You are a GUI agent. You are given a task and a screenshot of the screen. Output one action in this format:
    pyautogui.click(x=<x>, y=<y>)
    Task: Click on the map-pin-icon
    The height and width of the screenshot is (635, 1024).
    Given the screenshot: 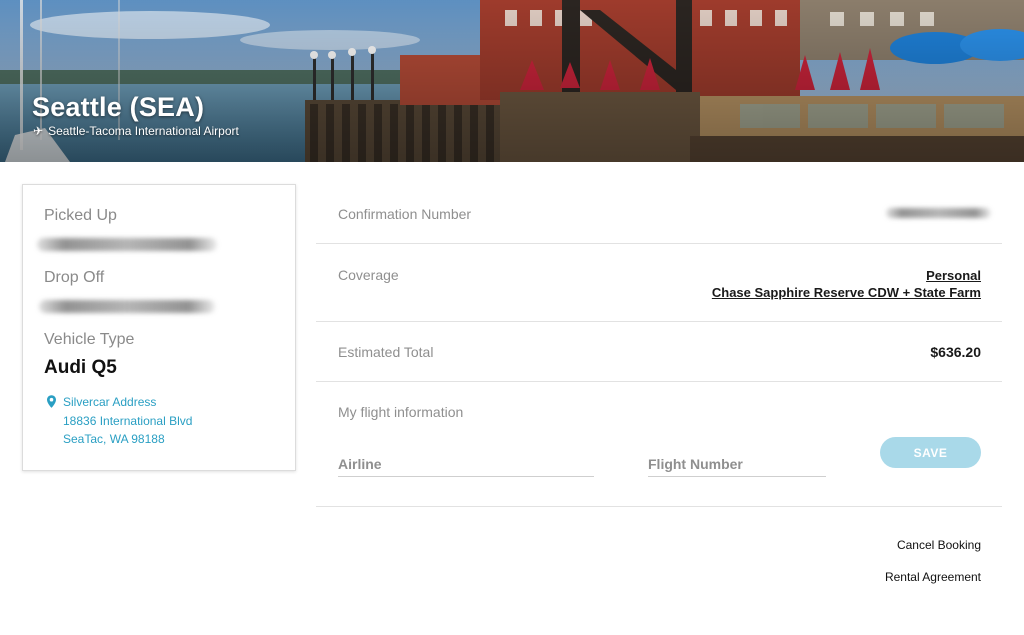 What is the action you would take?
    pyautogui.click(x=51, y=401)
    